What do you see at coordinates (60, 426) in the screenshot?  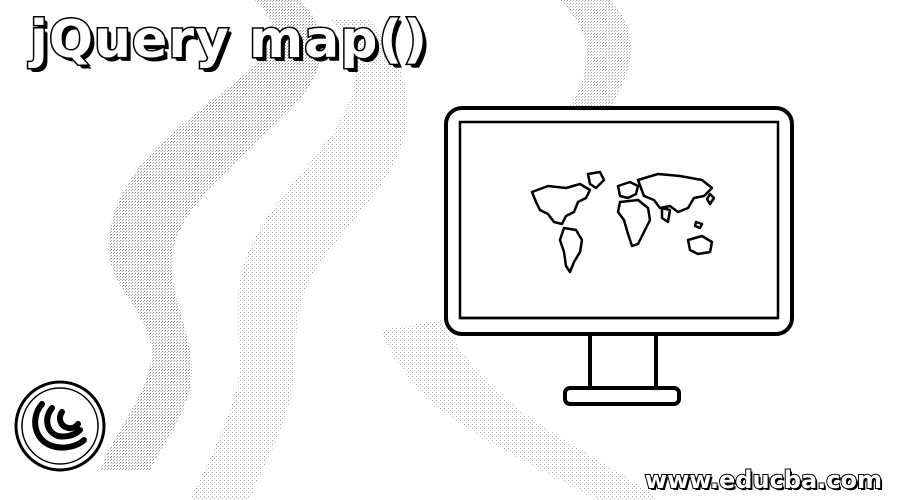 I see `jquery-logo-icon` at bounding box center [60, 426].